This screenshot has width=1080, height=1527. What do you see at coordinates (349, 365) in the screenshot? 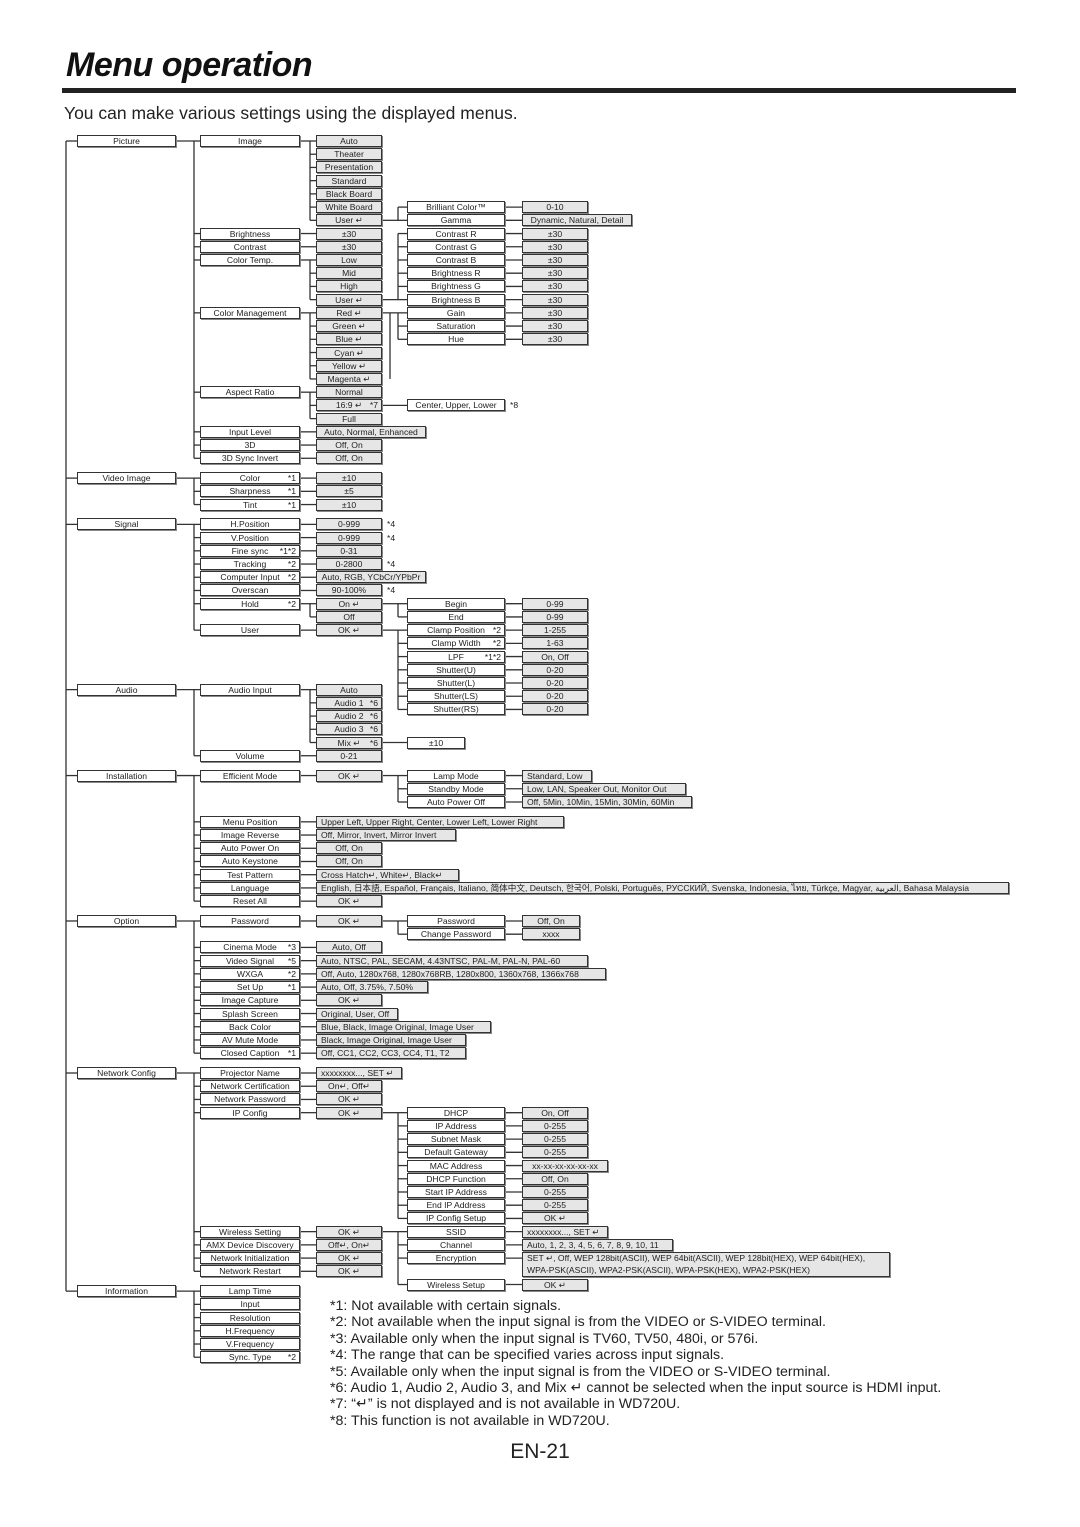
I see `menu-label: Yellow ↵` at bounding box center [349, 365].